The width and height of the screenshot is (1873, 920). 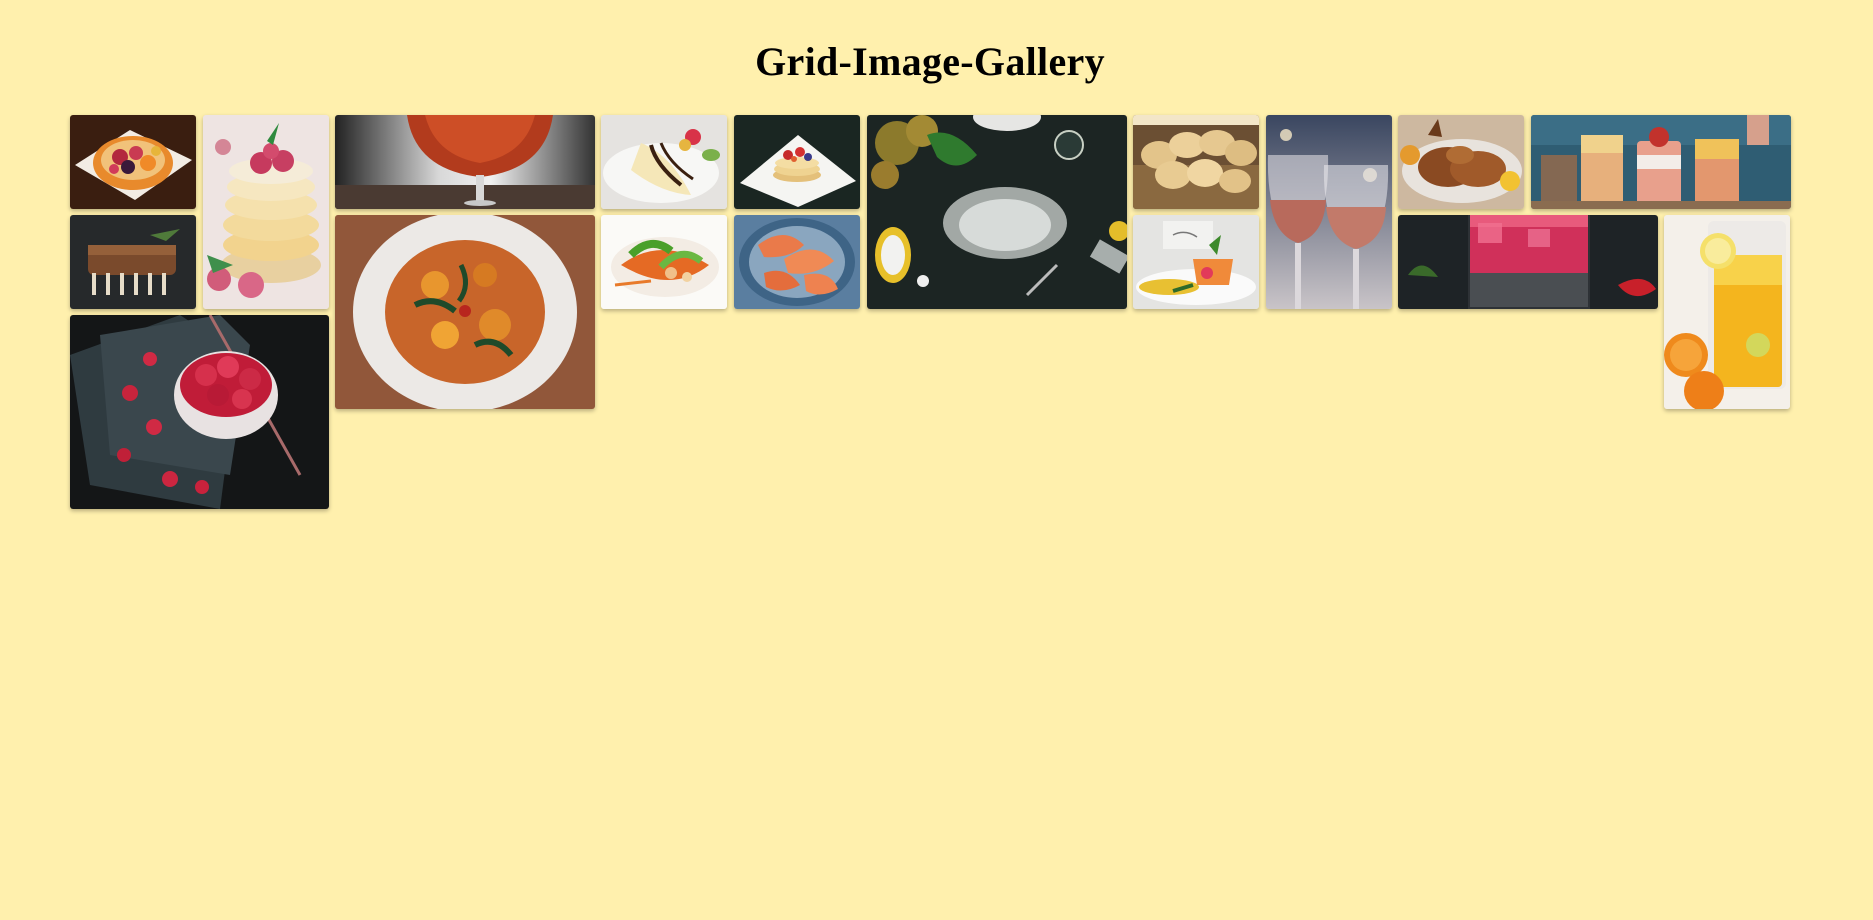 What do you see at coordinates (1661, 162) in the screenshot?
I see `smoothie-jars-image` at bounding box center [1661, 162].